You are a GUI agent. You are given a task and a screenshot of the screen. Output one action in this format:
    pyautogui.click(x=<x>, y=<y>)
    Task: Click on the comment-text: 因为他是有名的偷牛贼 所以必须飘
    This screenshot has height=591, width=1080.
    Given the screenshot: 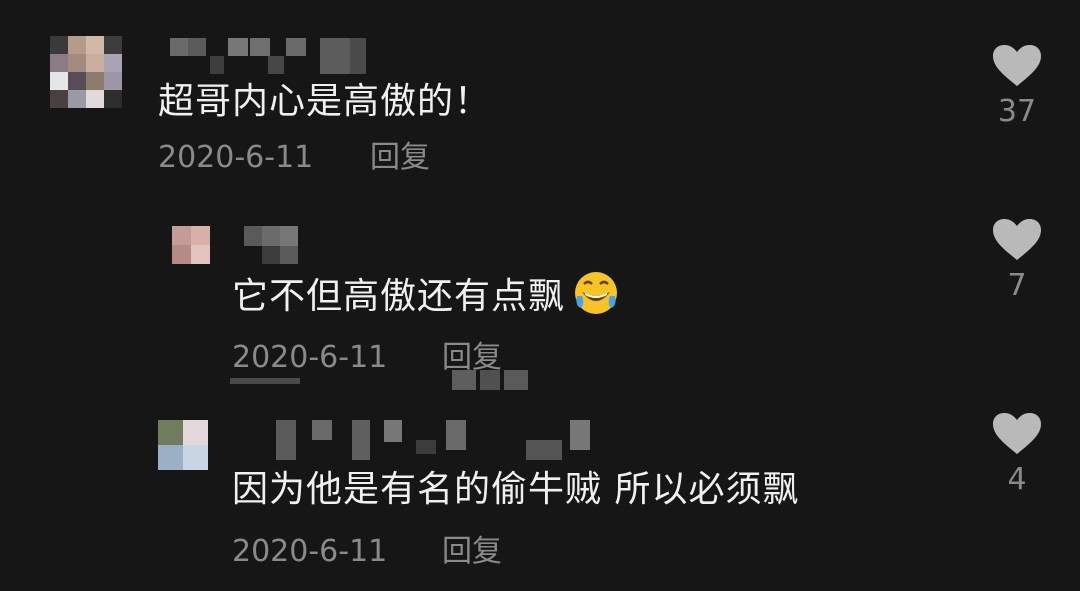 What is the action you would take?
    pyautogui.click(x=516, y=489)
    